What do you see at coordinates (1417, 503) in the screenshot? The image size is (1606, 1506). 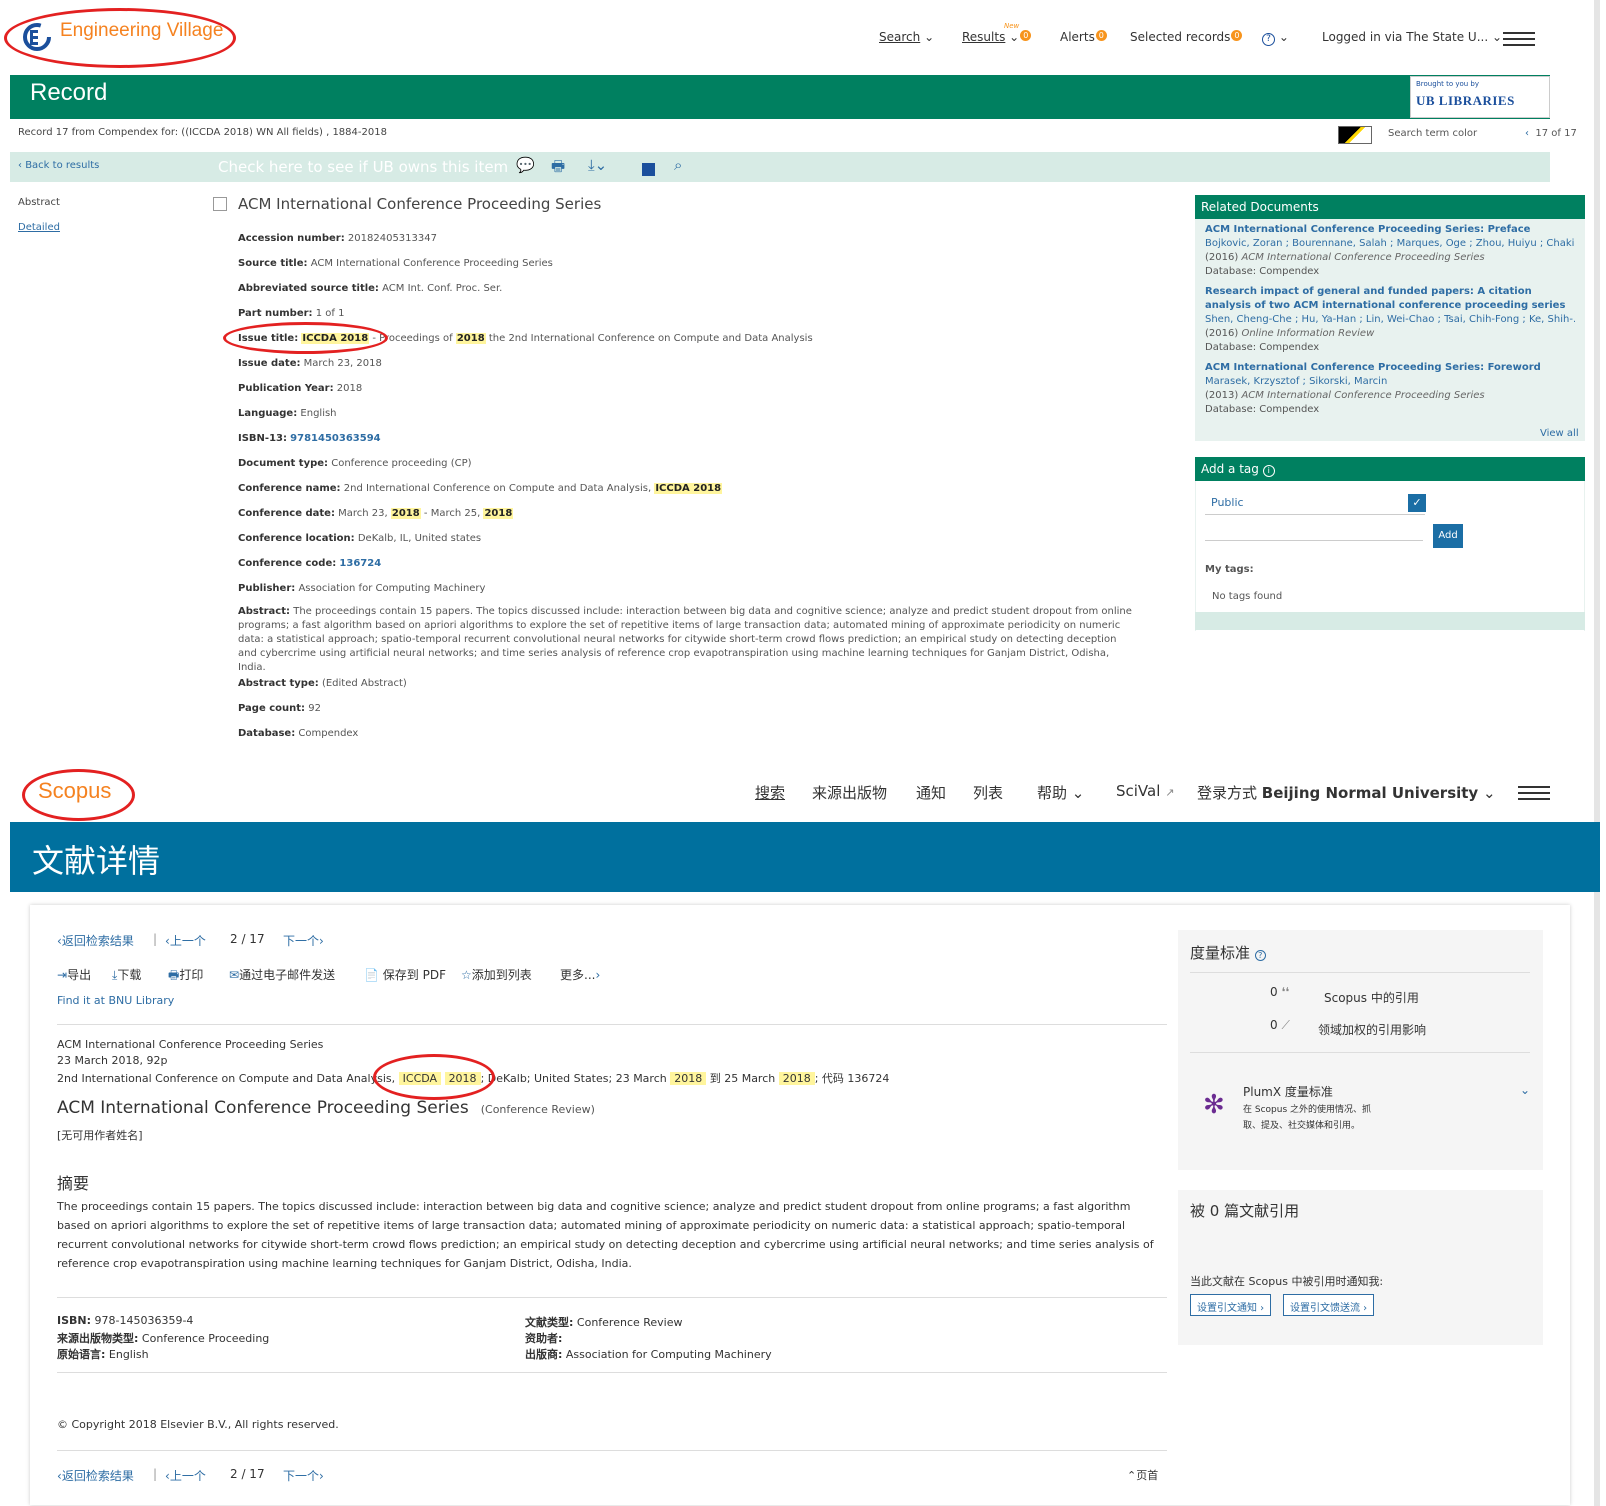 I see `chevron-down-icon: ✓` at bounding box center [1417, 503].